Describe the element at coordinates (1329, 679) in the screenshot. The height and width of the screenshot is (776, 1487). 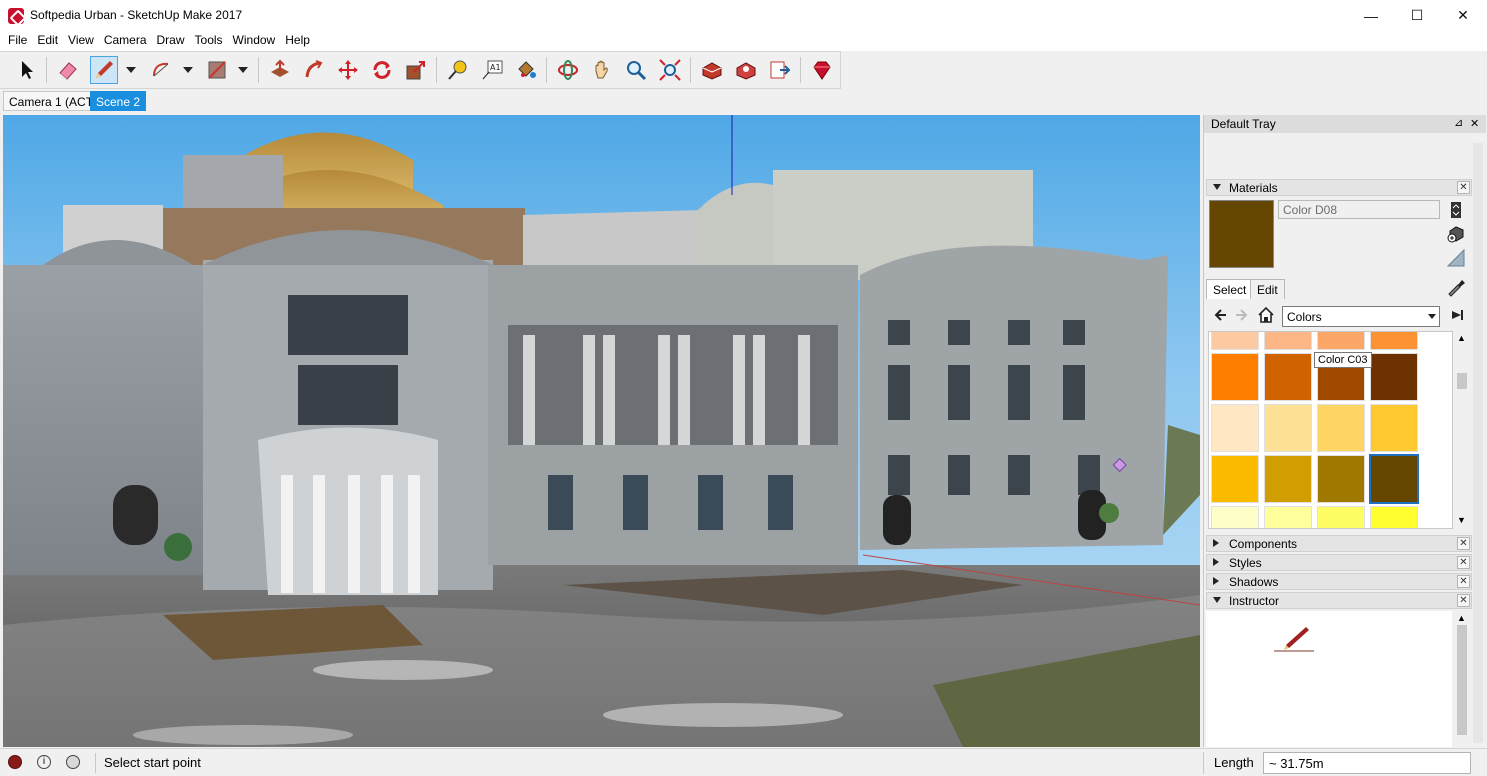
I see `instructor-content` at that location.